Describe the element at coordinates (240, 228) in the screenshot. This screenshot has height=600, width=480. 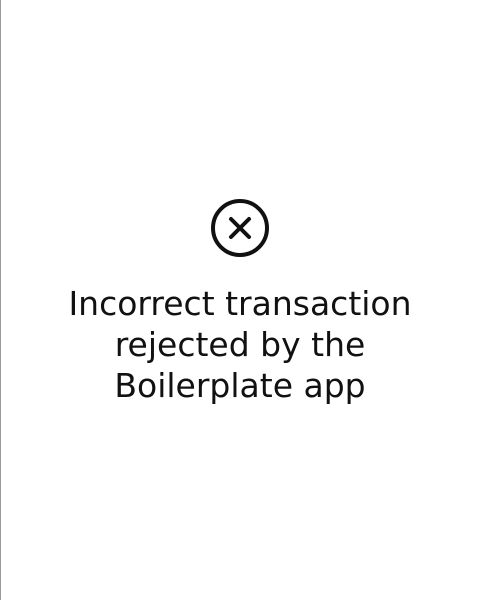
I see `circle-x-icon` at that location.